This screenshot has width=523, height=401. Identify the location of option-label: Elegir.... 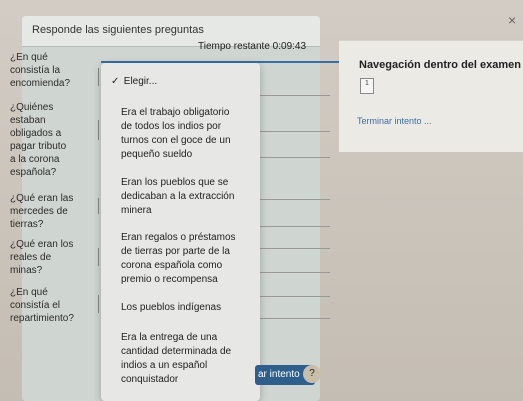
(140, 81).